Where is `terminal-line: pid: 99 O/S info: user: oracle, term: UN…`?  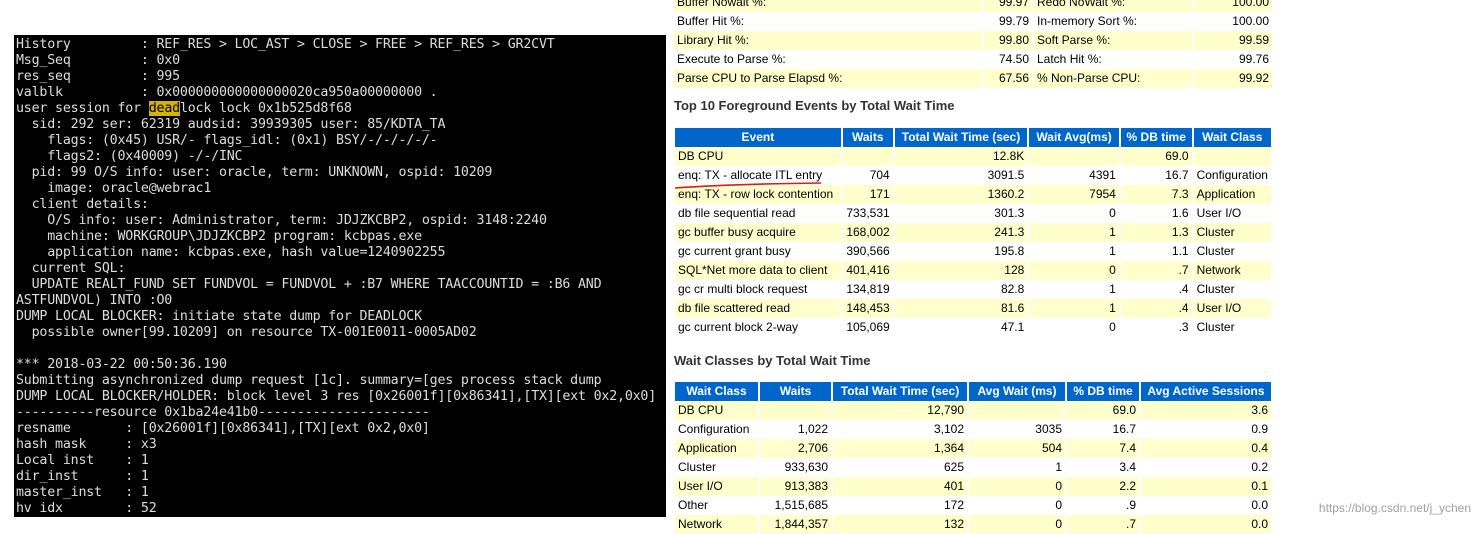
terminal-line: pid: 99 O/S info: user: oracle, term: UN… is located at coordinates (254, 172).